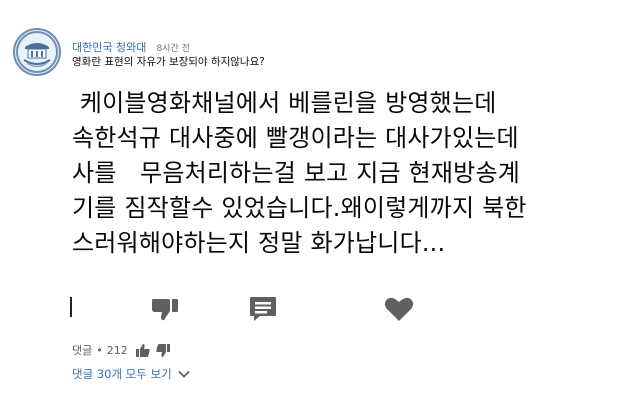 The height and width of the screenshot is (404, 625). What do you see at coordinates (168, 62) in the screenshot?
I see `post-title: 영화란 표현의 자유가 보장되야 하지않나요?` at bounding box center [168, 62].